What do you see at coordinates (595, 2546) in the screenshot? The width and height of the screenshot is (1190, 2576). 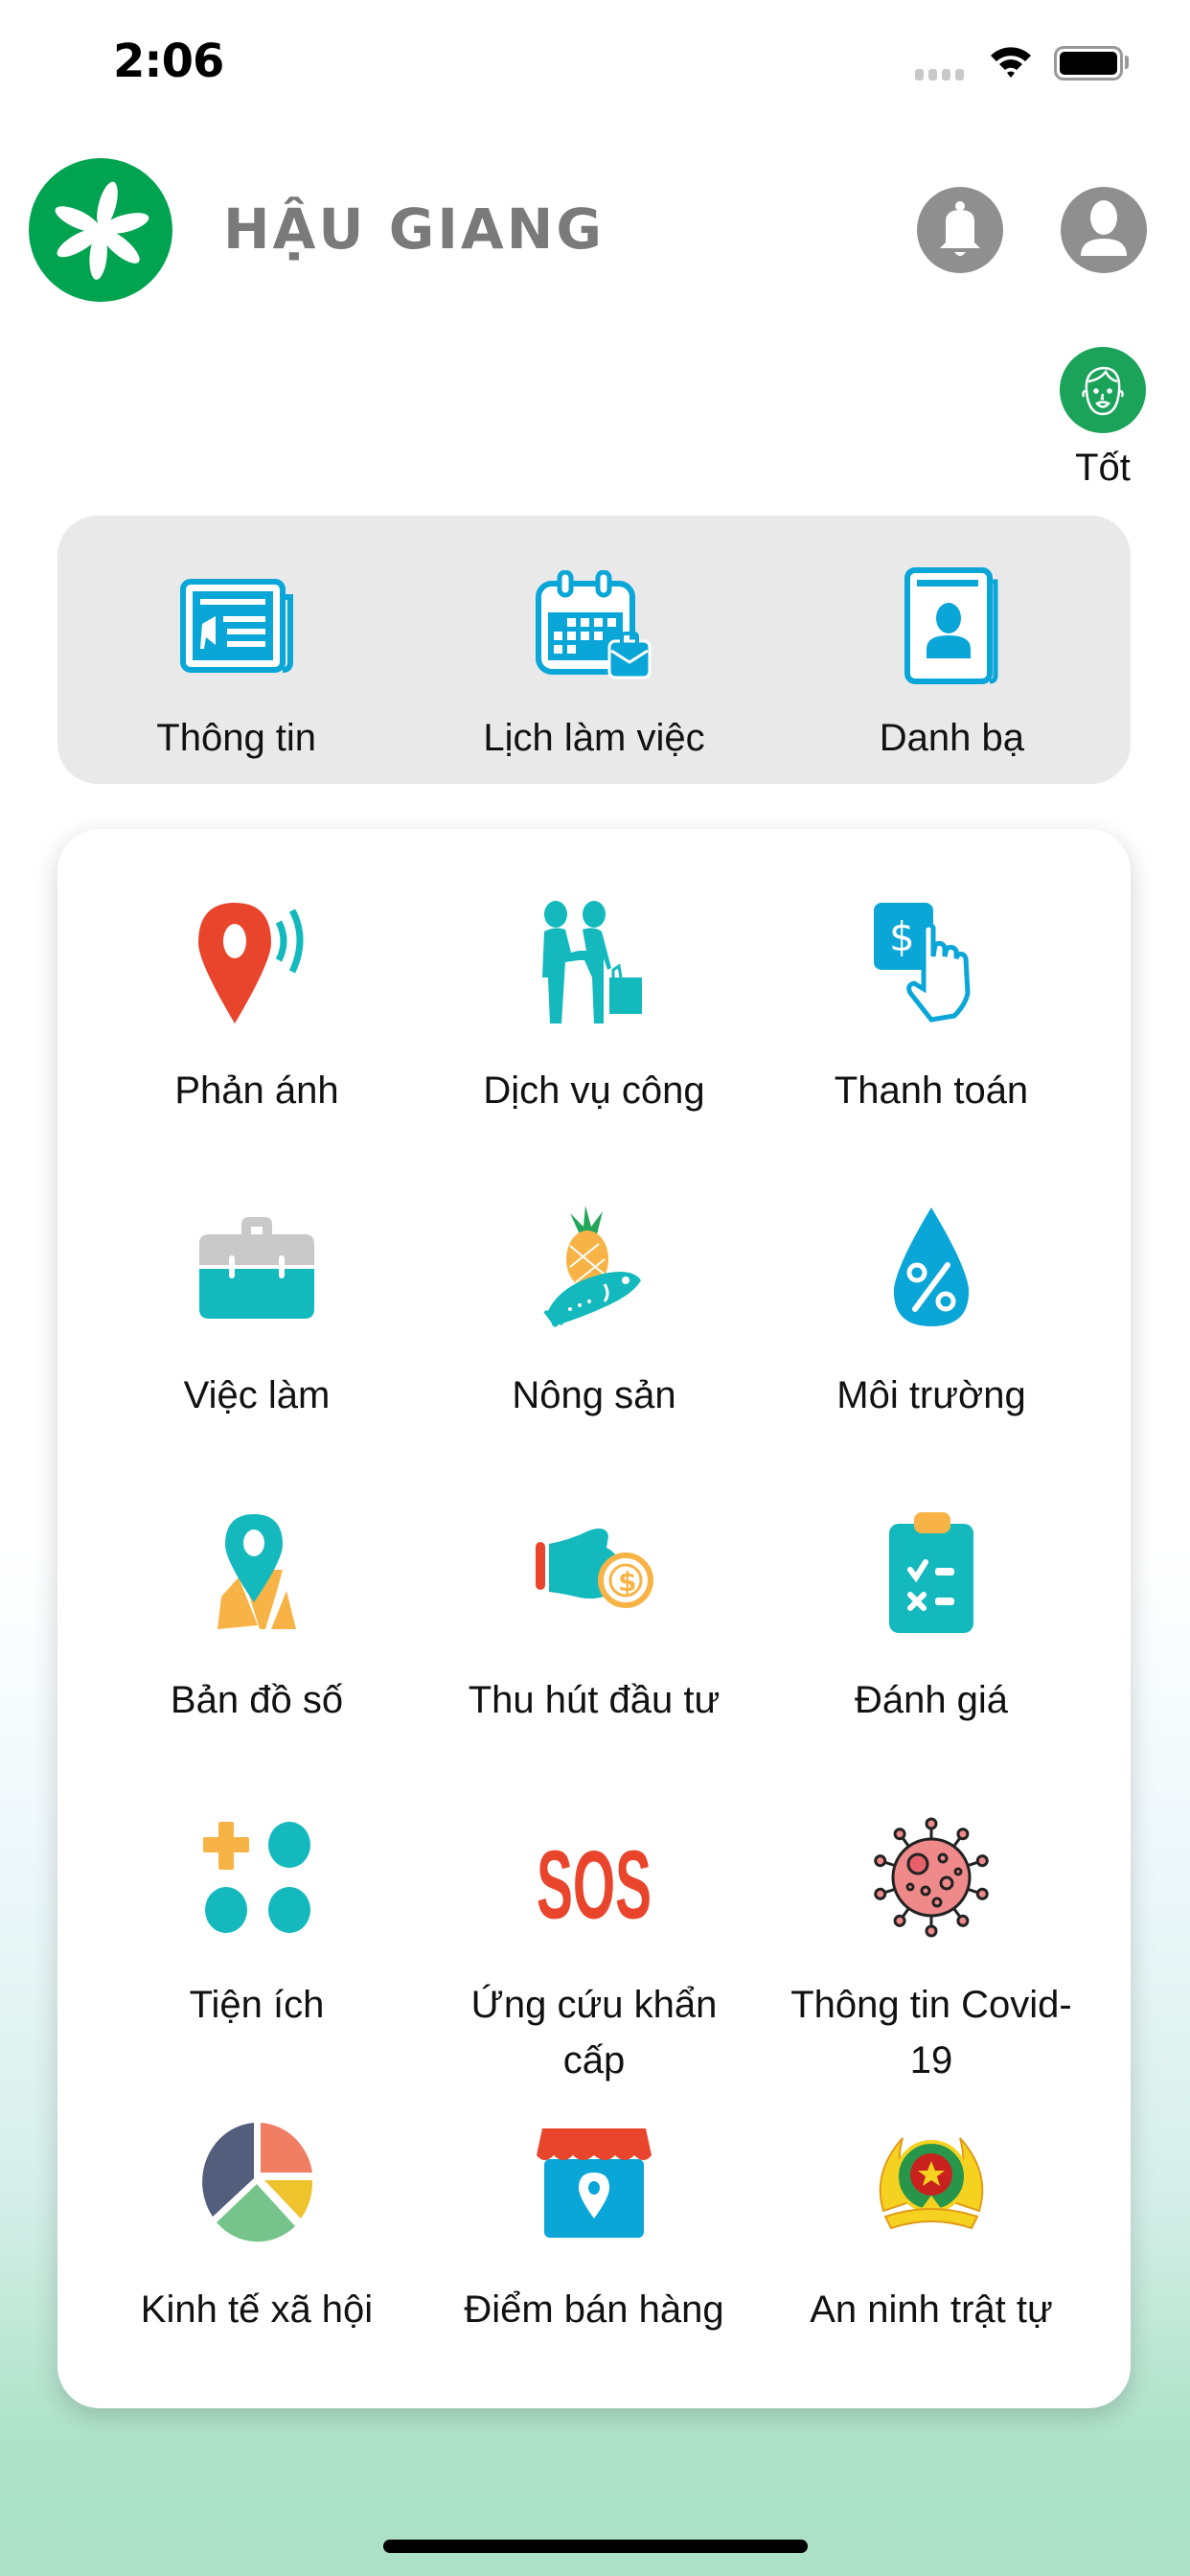 I see `home-indicator` at bounding box center [595, 2546].